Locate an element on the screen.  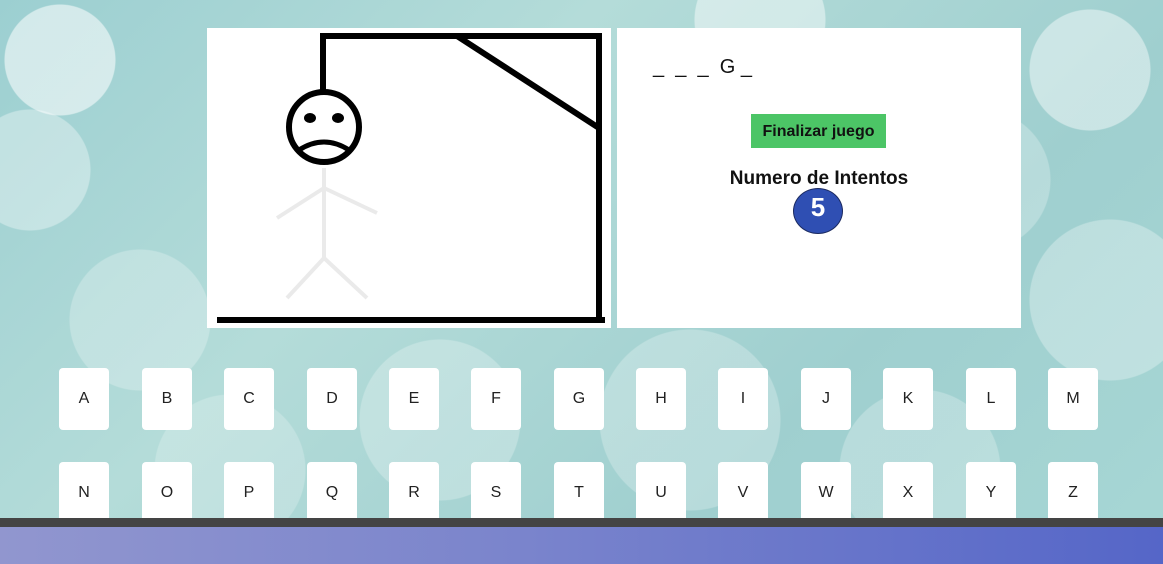
key-a: A is located at coordinates (84, 399).